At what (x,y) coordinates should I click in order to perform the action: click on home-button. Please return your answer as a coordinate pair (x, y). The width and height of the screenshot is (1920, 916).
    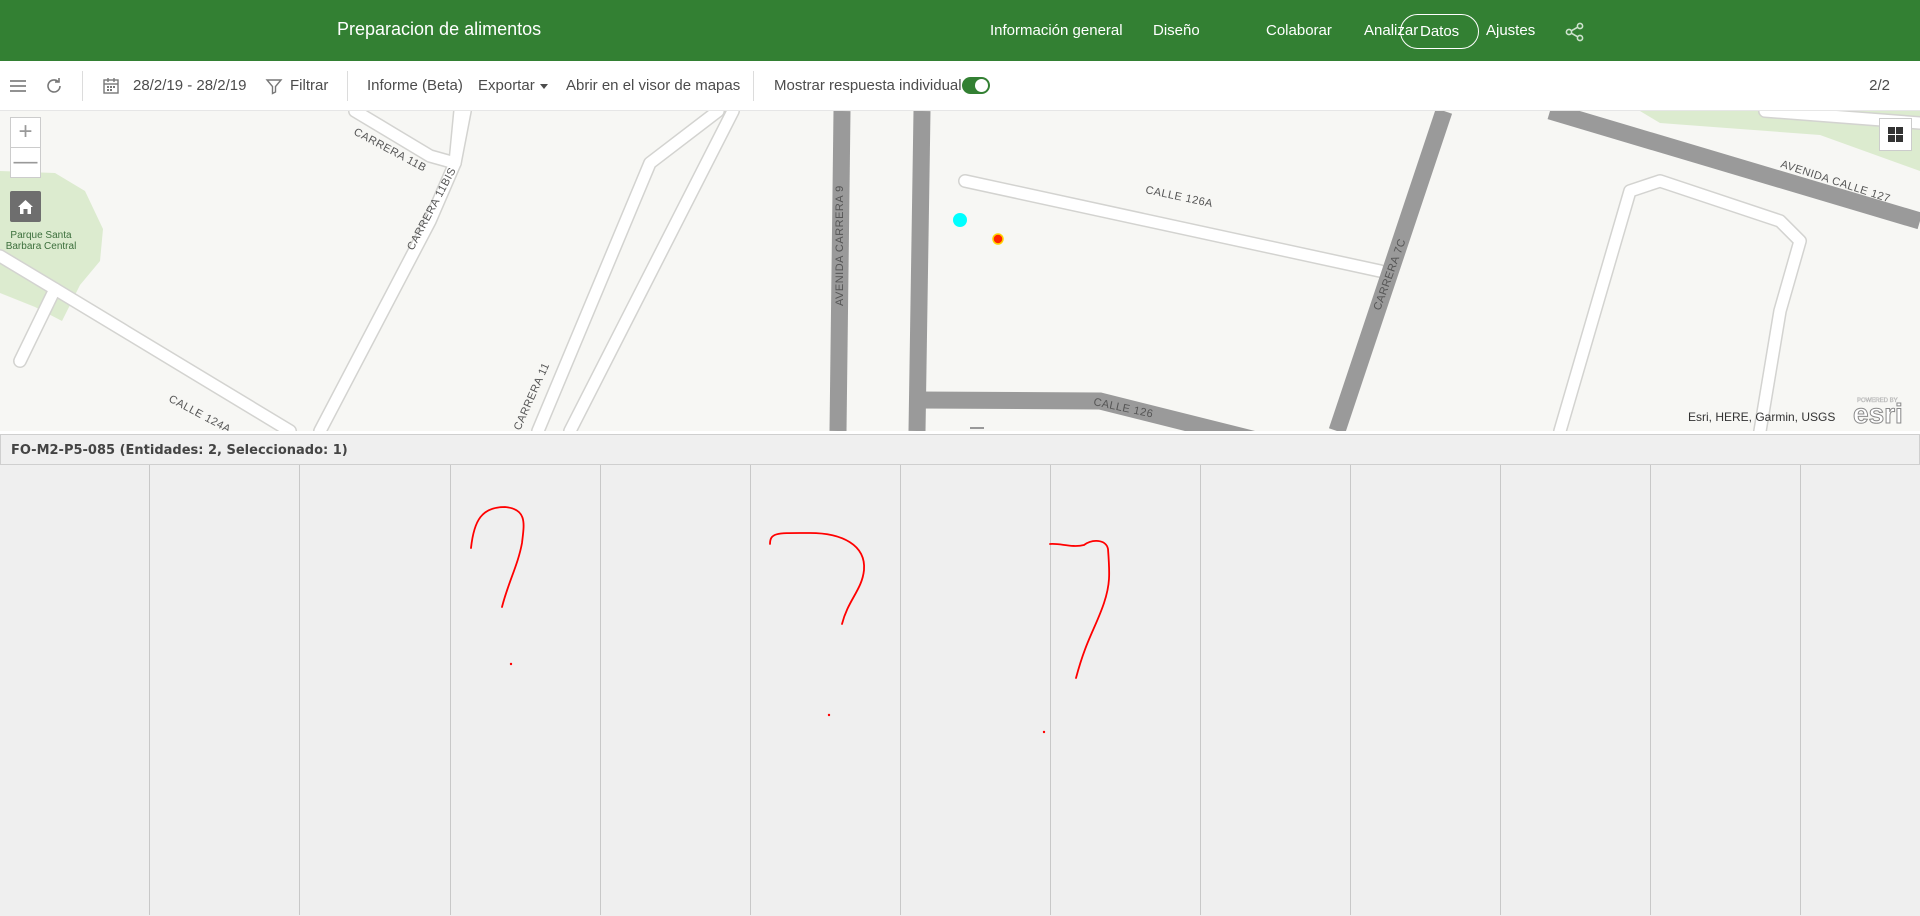
    Looking at the image, I should click on (25, 206).